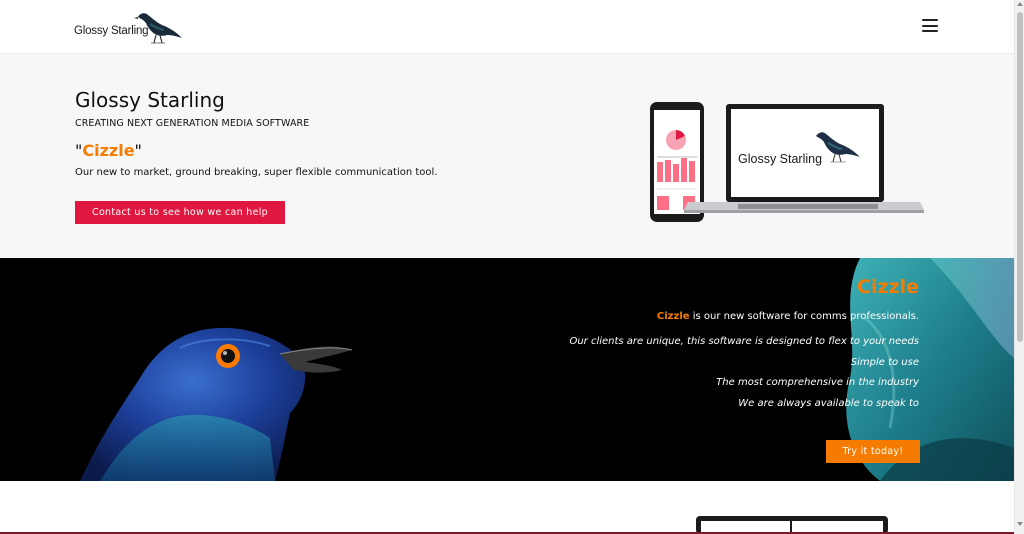 This screenshot has height=534, width=1024. Describe the element at coordinates (673, 316) in the screenshot. I see `feature-intro-brand: Cizzle` at that location.